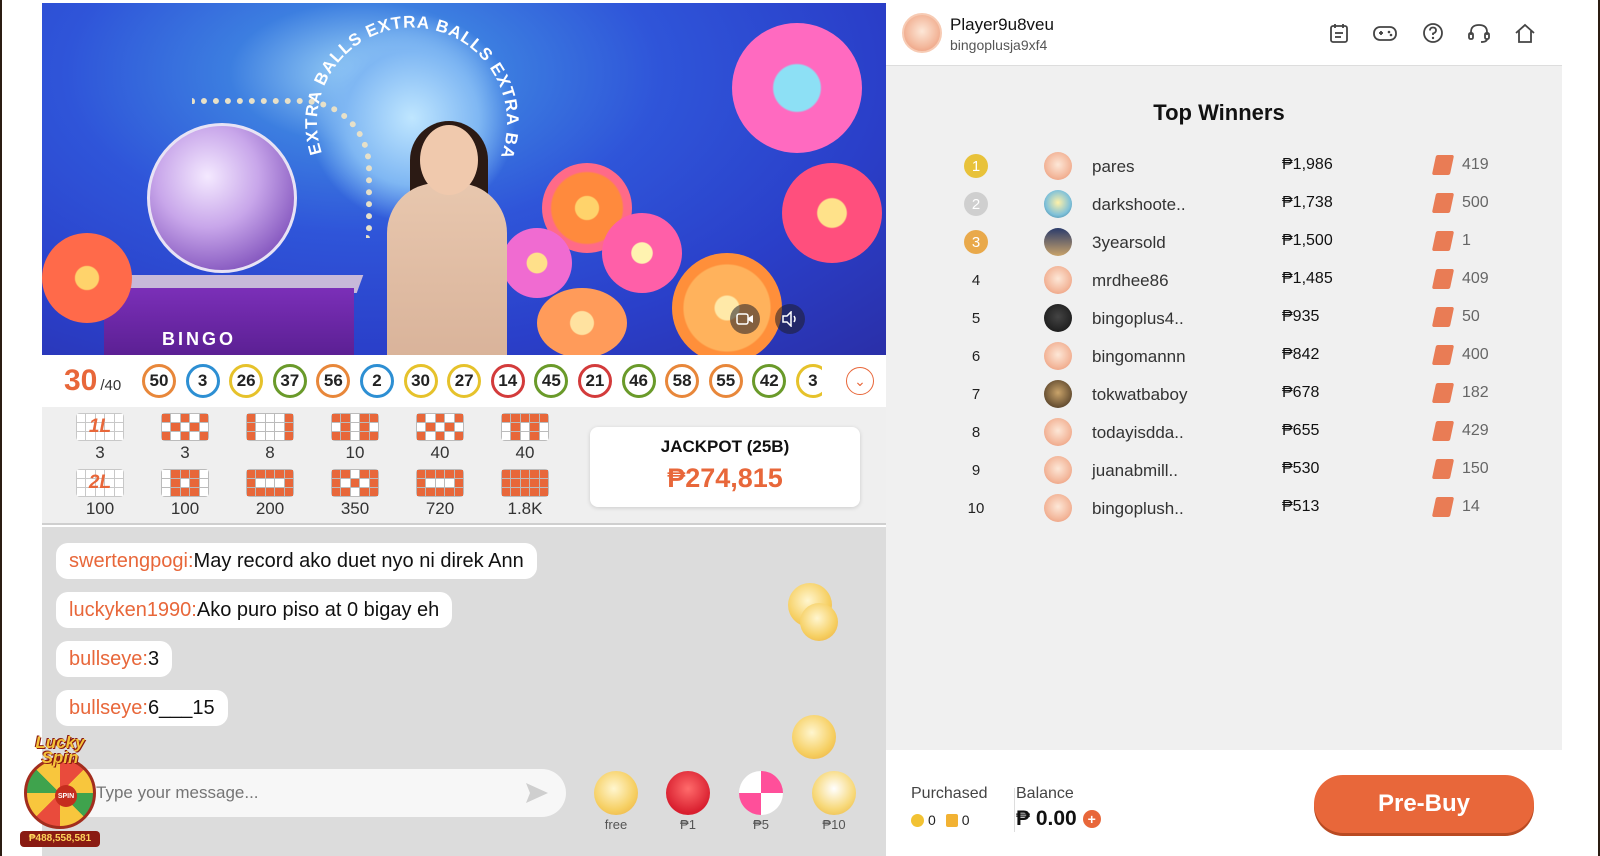 This screenshot has height=856, width=1600. I want to click on winner-cards: 419, so click(1475, 164).